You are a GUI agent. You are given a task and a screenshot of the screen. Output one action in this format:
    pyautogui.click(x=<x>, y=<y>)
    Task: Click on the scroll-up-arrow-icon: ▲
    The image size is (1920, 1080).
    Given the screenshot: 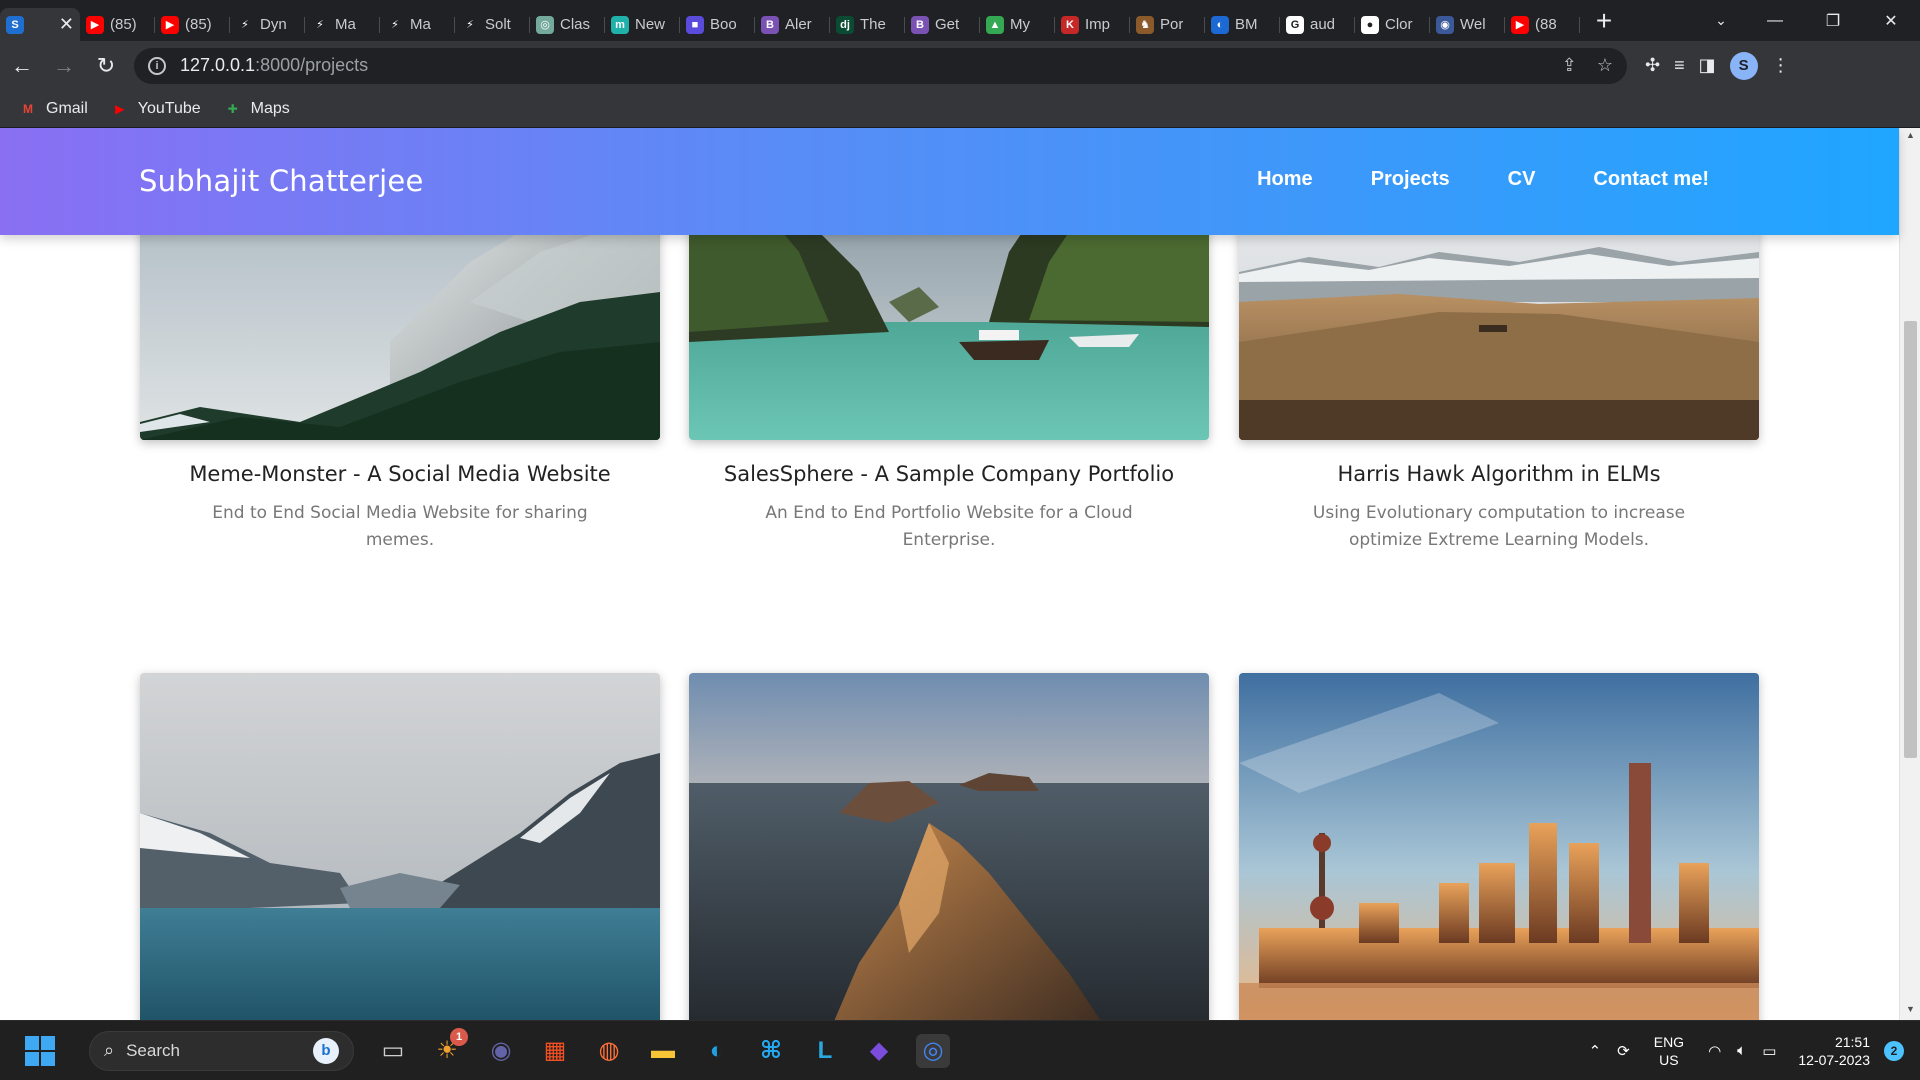 What is the action you would take?
    pyautogui.click(x=1910, y=137)
    